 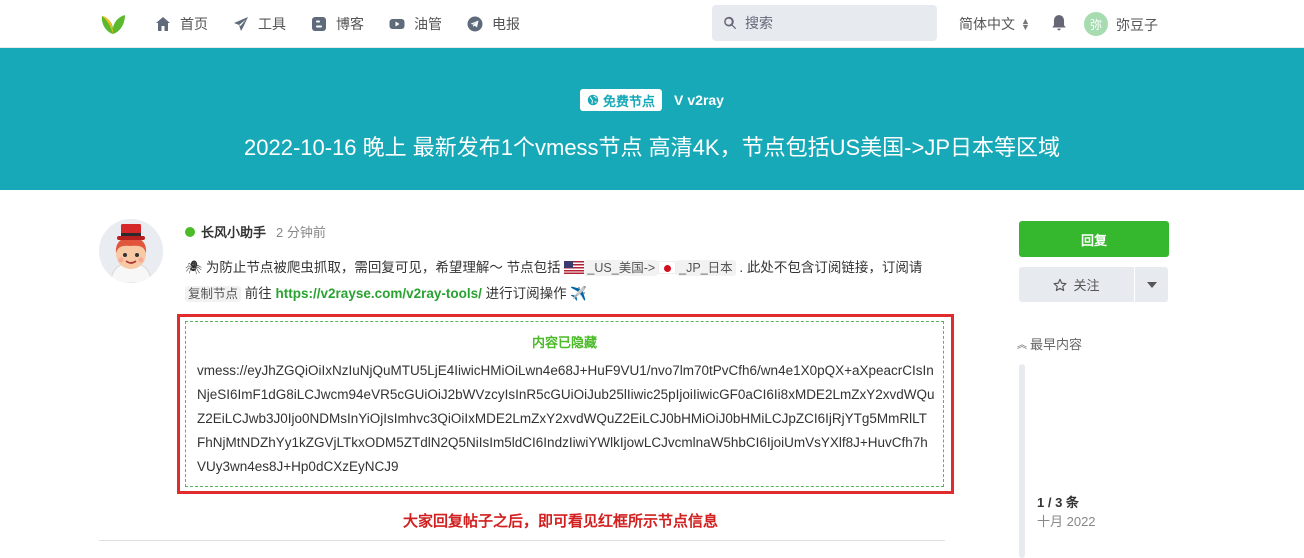 I want to click on user-avatar: 弥, so click(x=1096, y=24).